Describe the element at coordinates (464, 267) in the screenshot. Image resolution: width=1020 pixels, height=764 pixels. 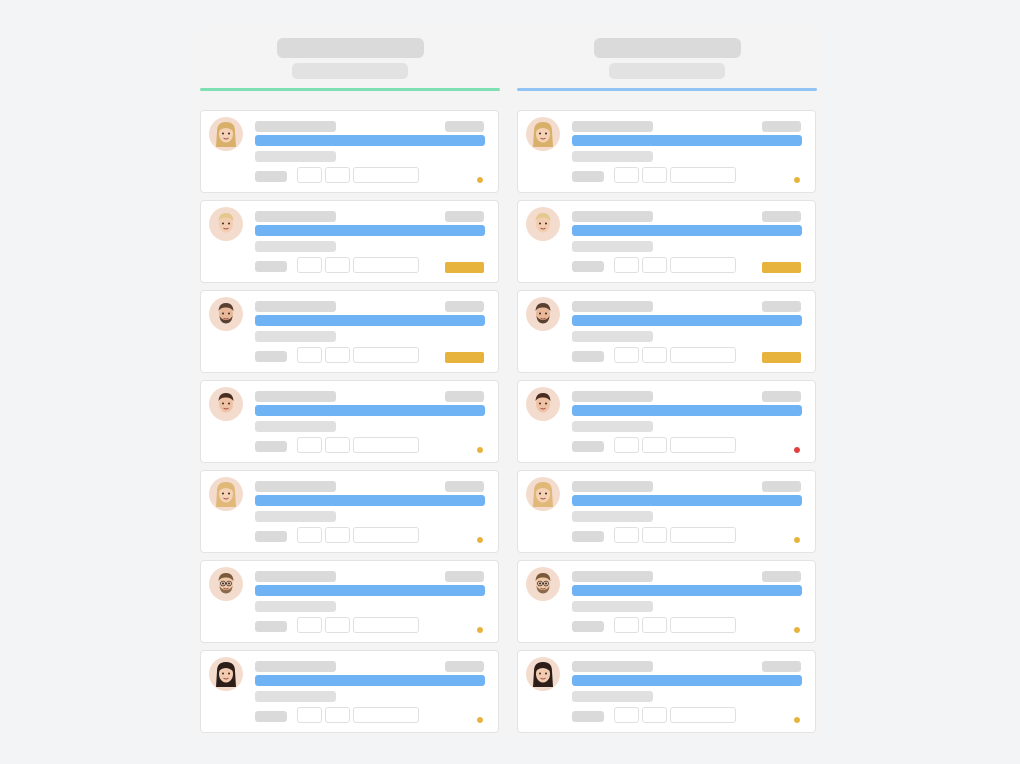
I see `status-badge` at that location.